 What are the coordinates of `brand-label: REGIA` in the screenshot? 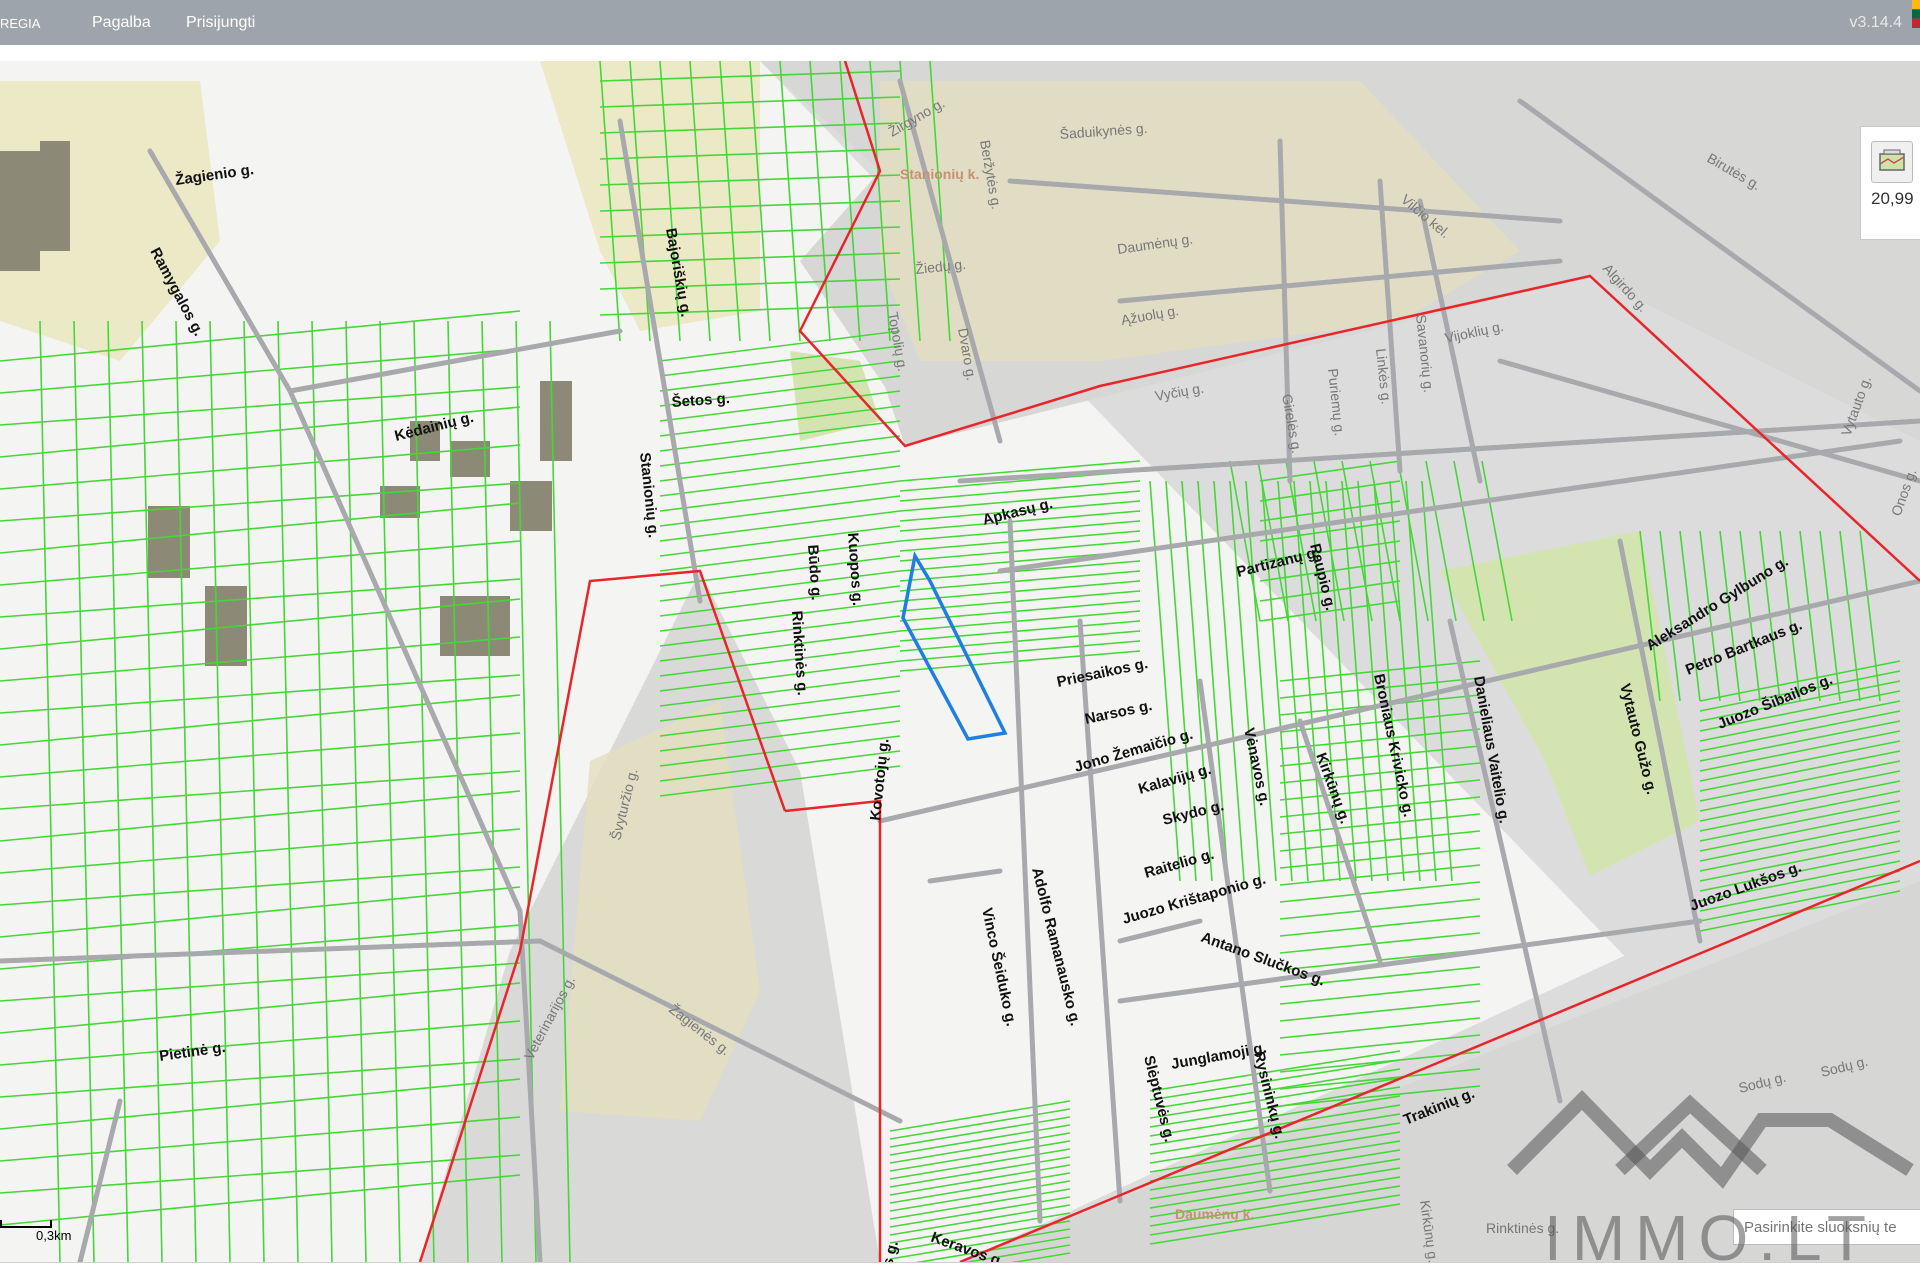 It's located at (20, 23).